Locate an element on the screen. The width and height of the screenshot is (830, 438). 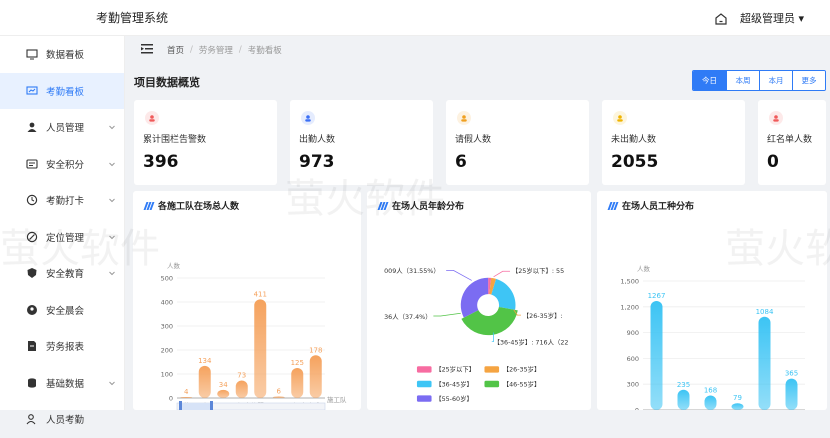
sidebar-item: 人员管理 is located at coordinates (62, 127).